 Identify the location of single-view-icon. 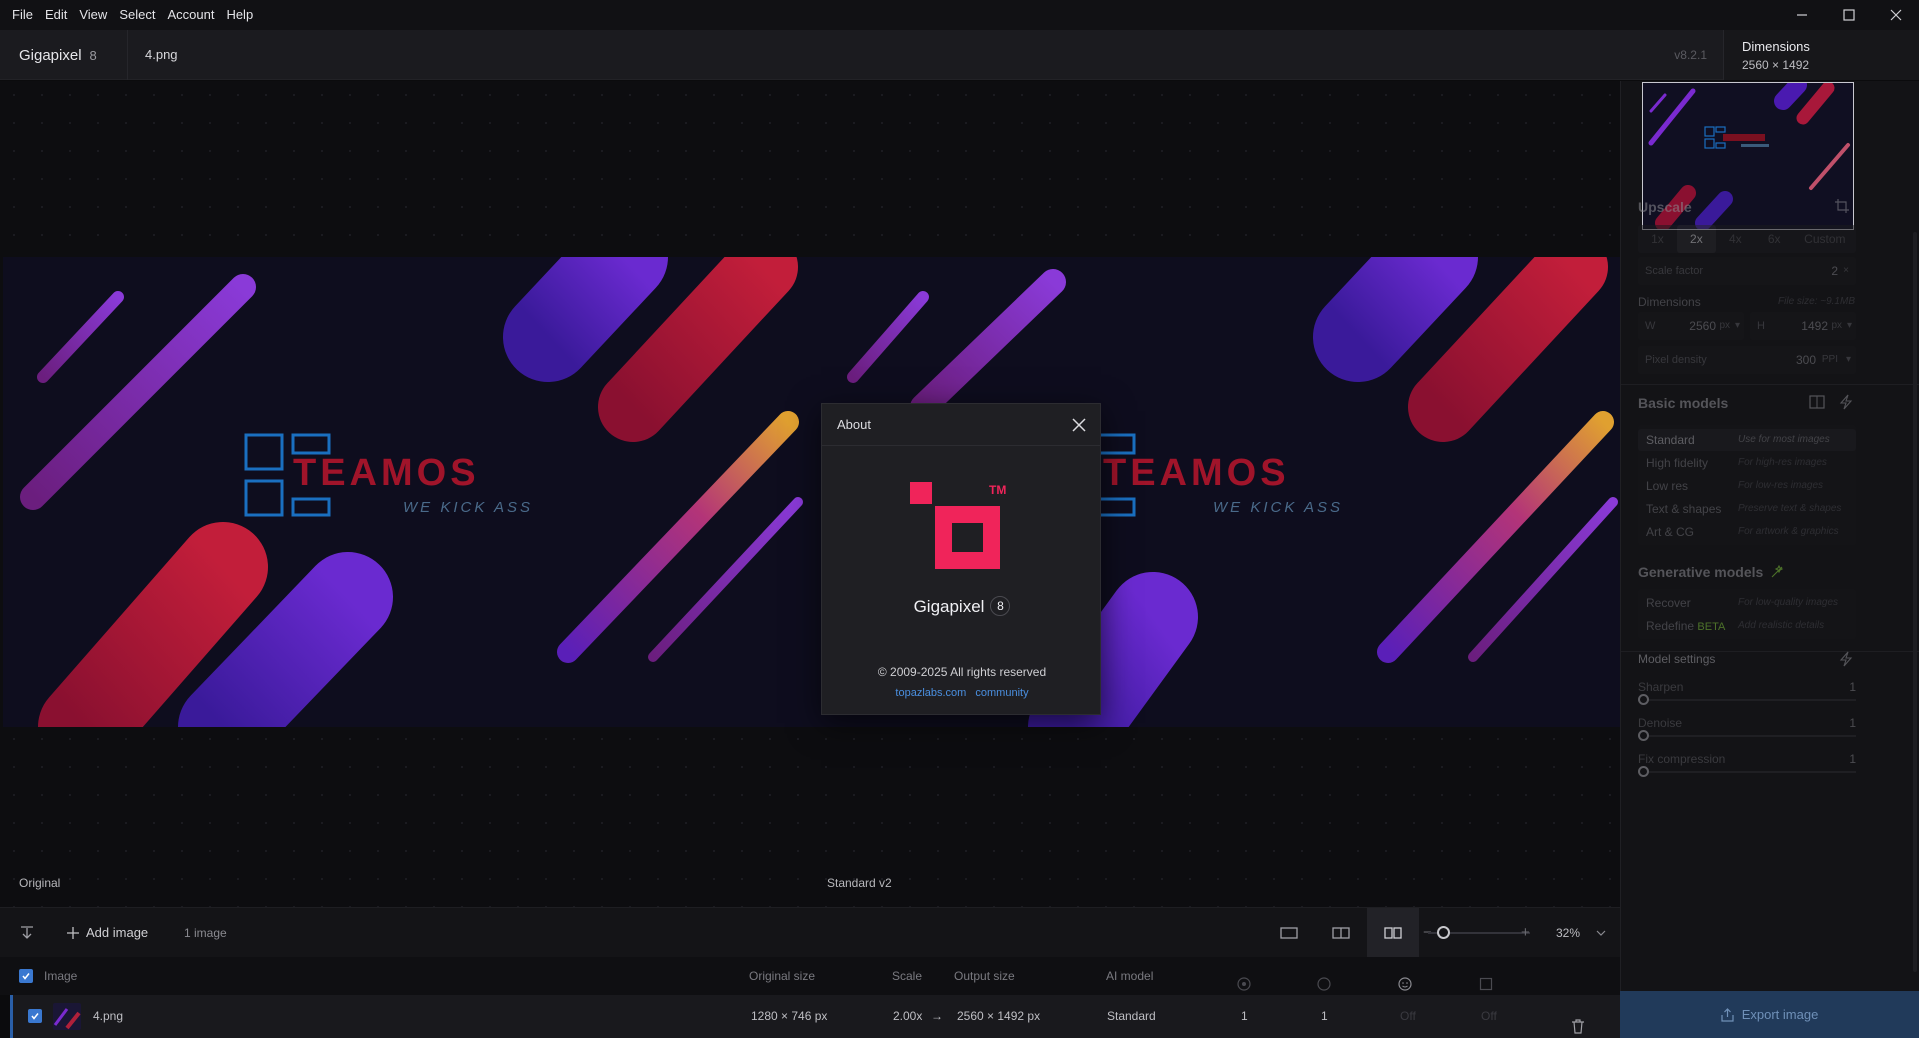
(1289, 933).